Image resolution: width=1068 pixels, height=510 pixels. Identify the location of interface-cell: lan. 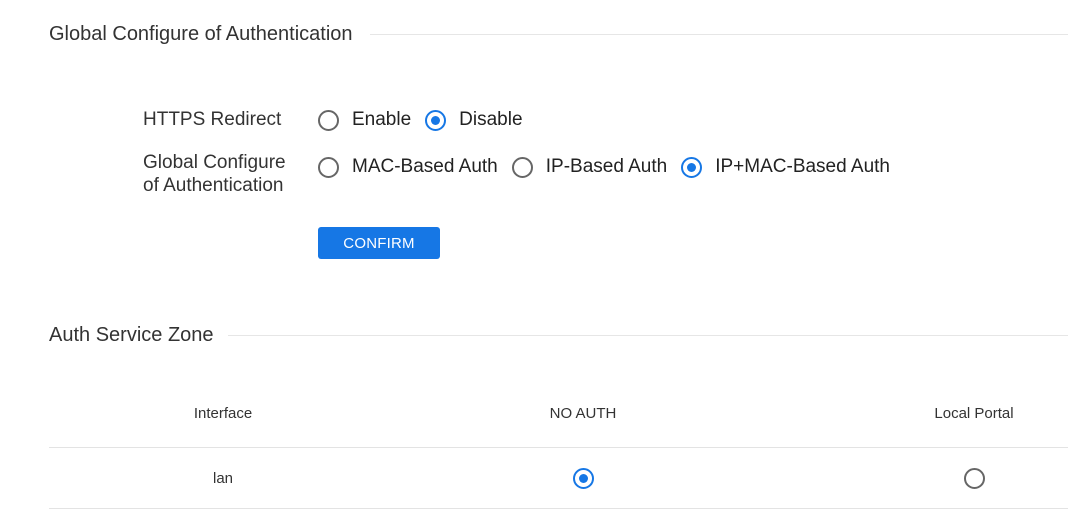
(223, 478).